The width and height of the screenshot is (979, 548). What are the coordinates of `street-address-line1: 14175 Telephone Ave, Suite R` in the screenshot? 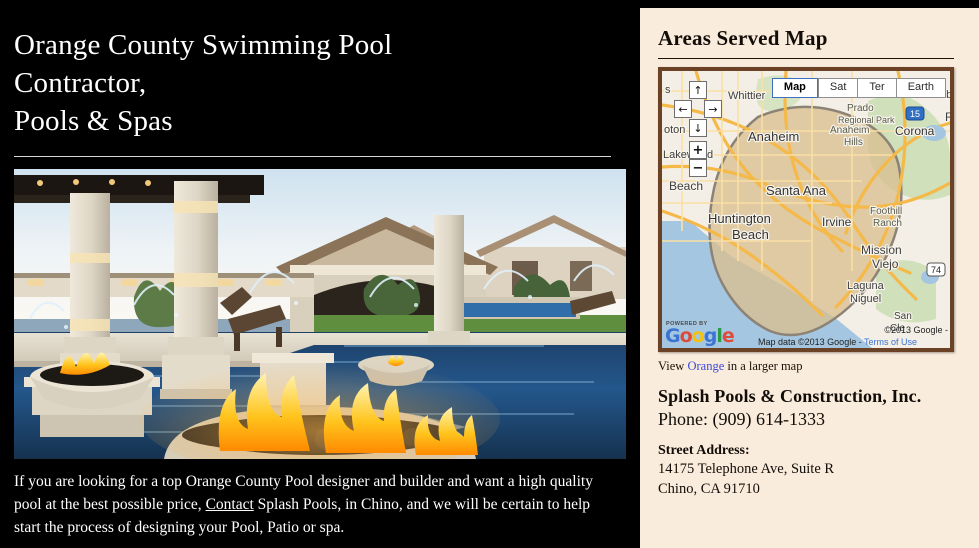 It's located at (746, 469).